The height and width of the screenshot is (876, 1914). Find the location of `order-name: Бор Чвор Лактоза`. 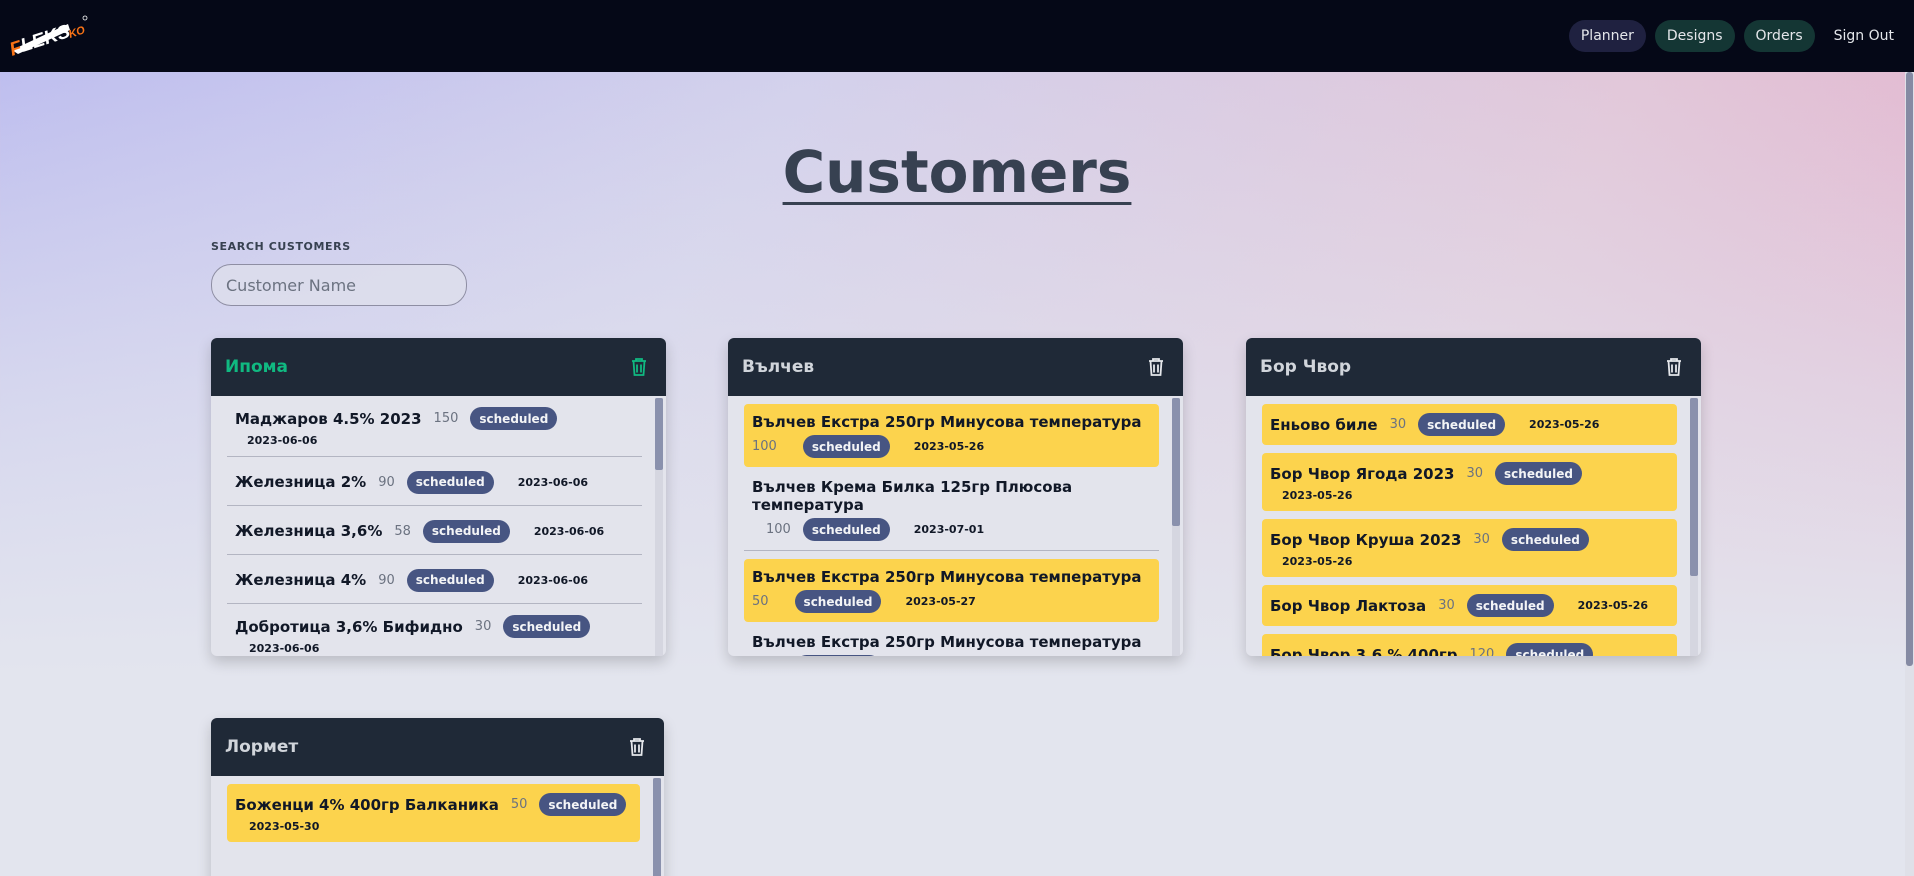

order-name: Бор Чвор Лактоза is located at coordinates (1348, 605).